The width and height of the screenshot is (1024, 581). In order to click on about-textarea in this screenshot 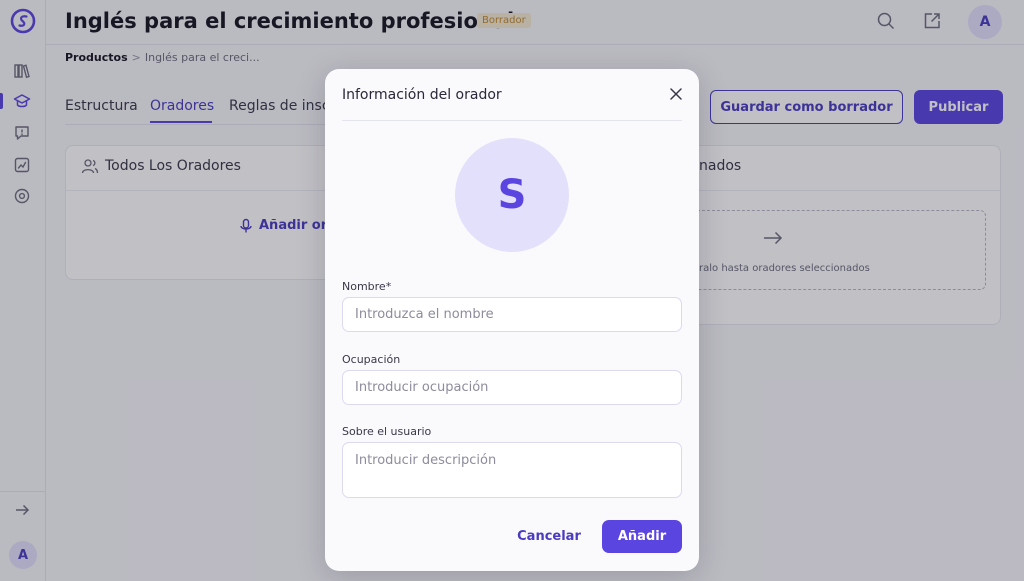, I will do `click(512, 470)`.